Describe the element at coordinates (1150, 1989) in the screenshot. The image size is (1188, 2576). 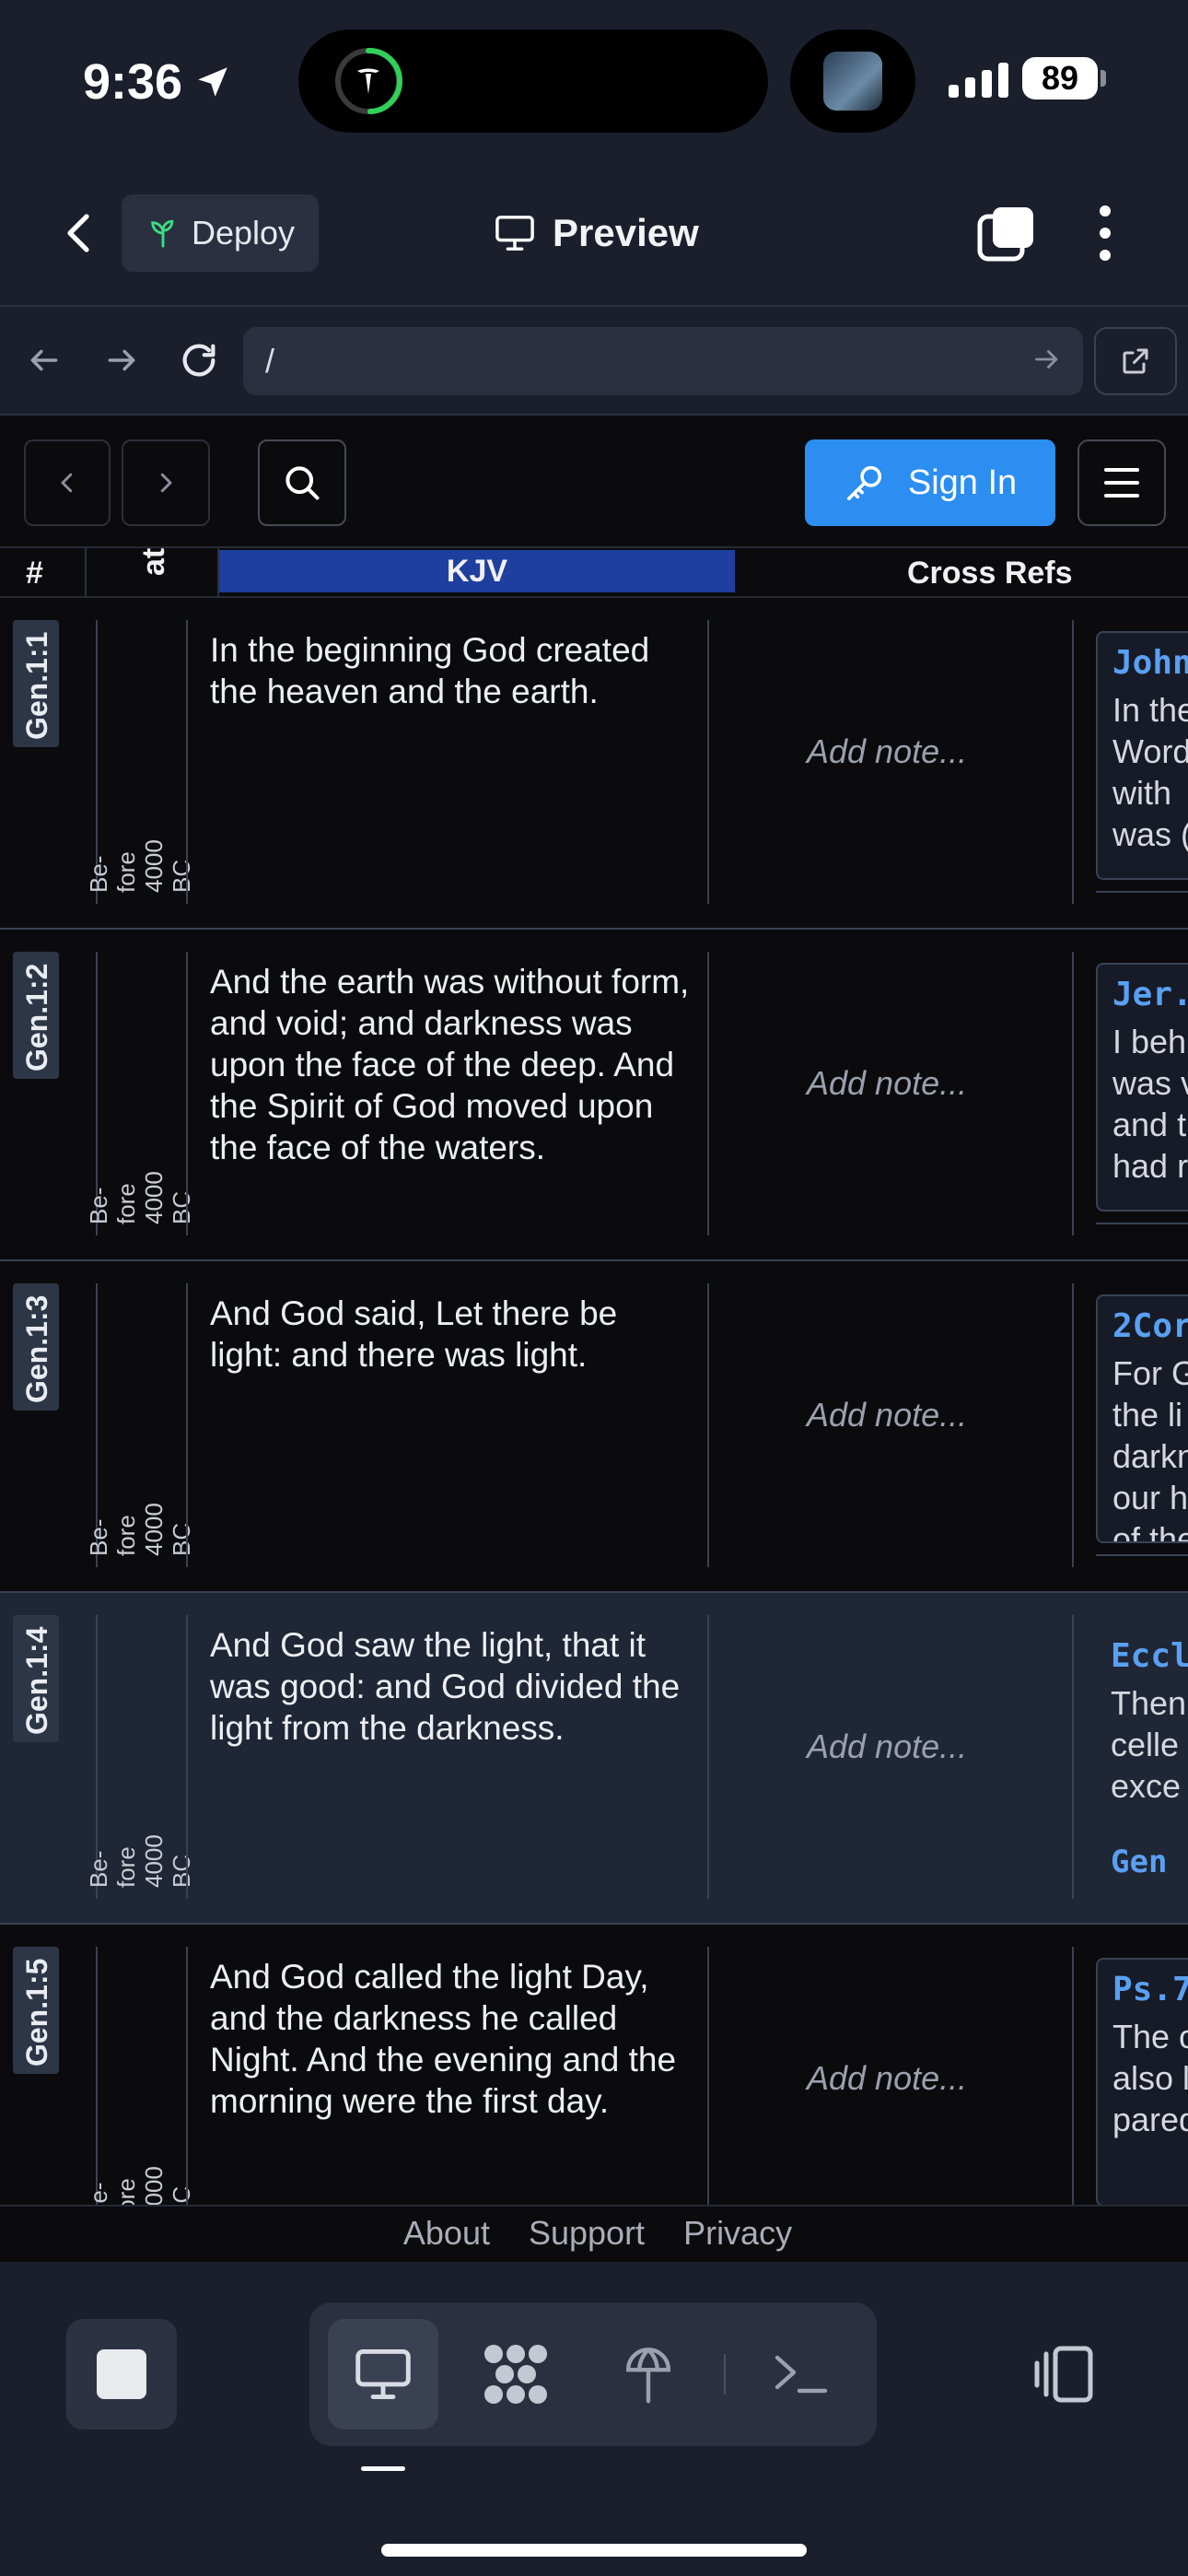
I see `cross-ref-link: Ps.7` at that location.